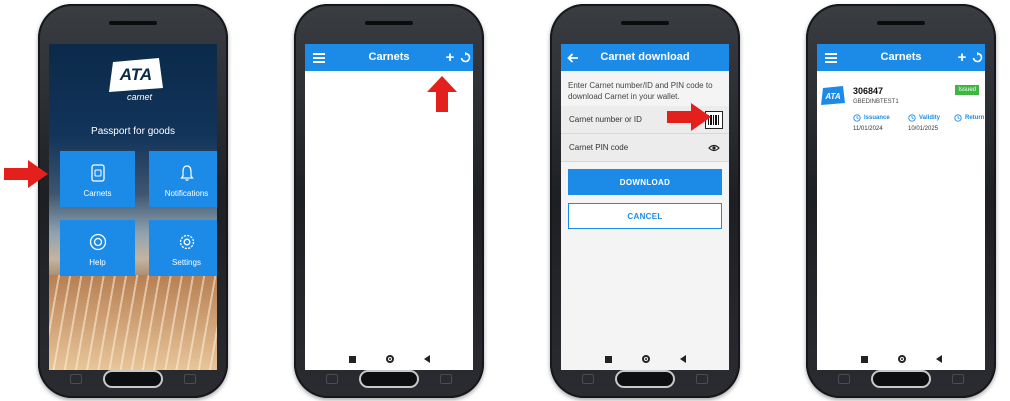 The height and width of the screenshot is (401, 1010). I want to click on tile-carnets: Carnets, so click(97, 179).